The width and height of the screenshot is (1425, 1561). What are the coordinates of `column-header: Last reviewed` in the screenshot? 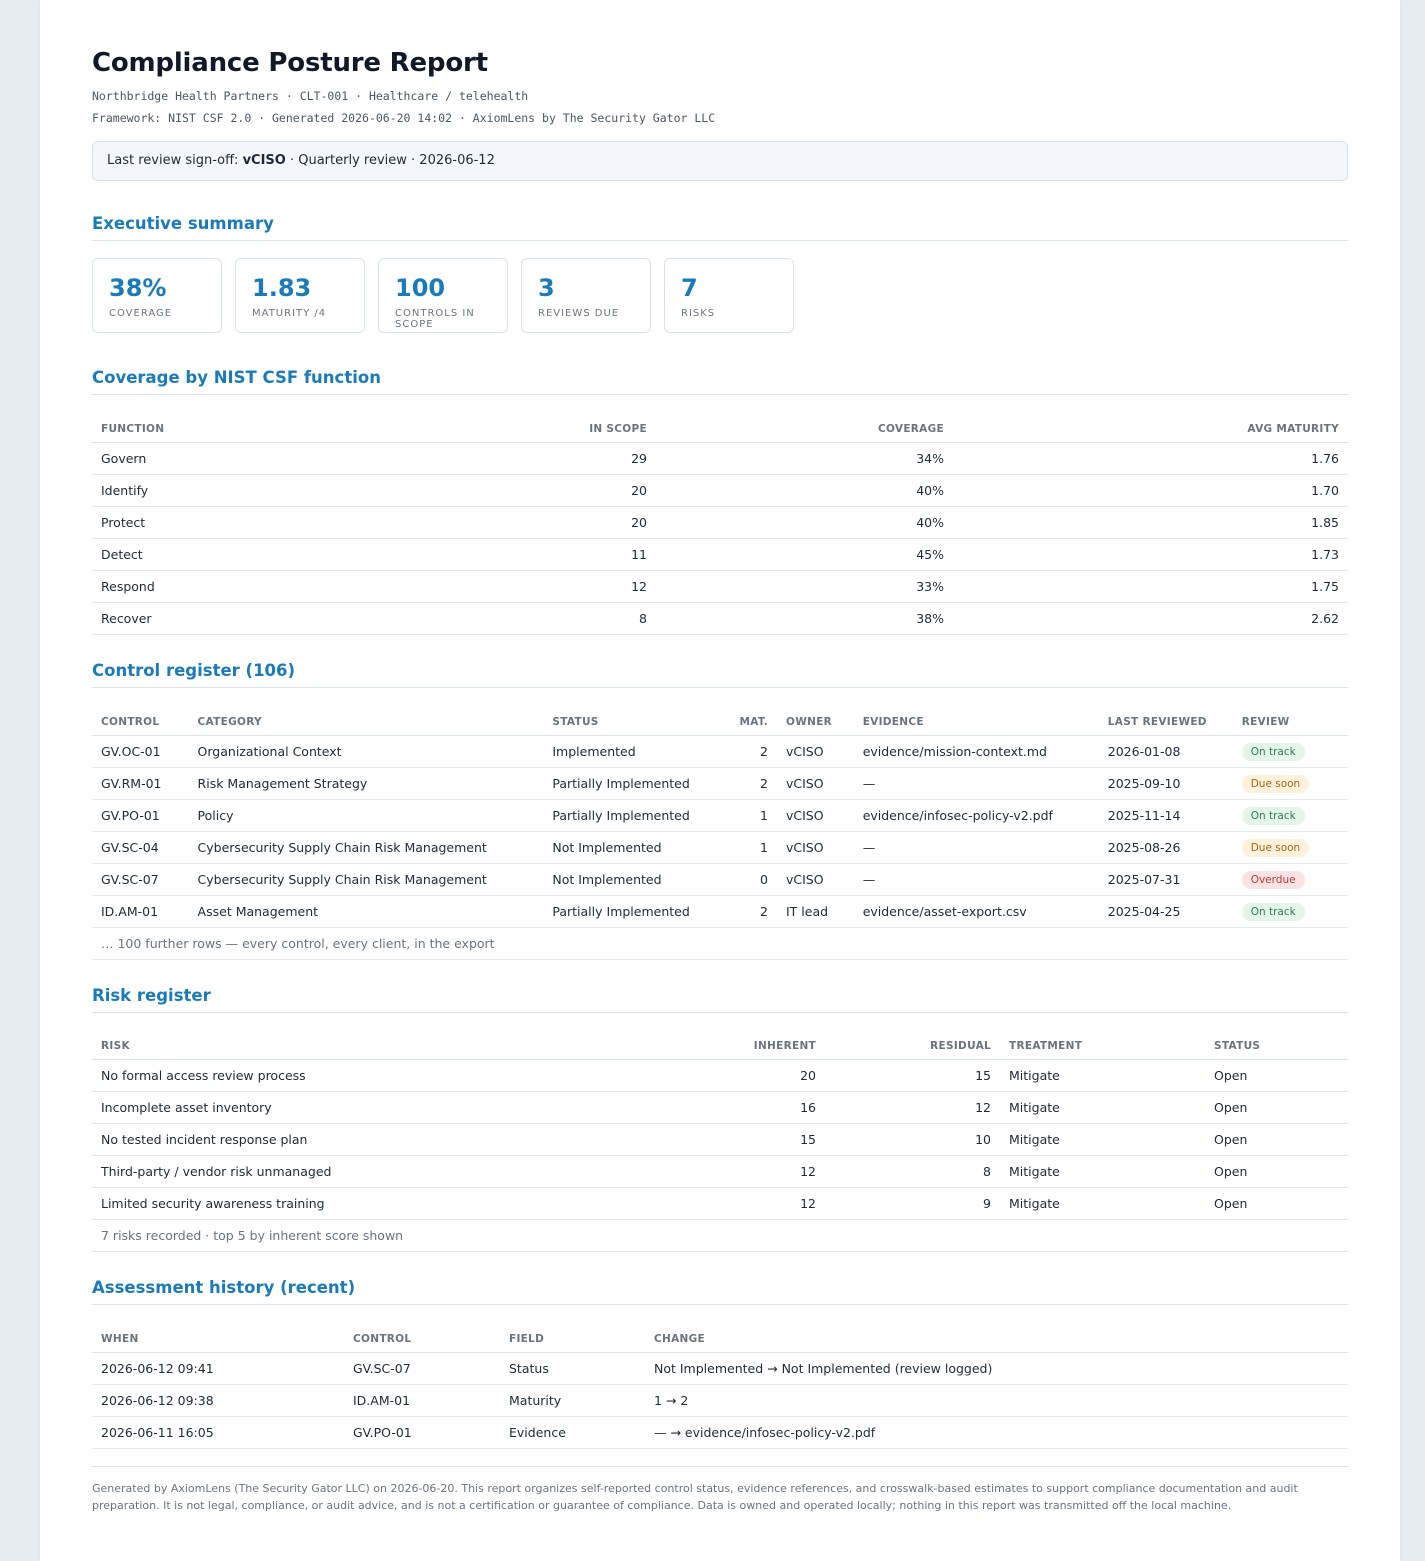 It's located at (1165, 716).